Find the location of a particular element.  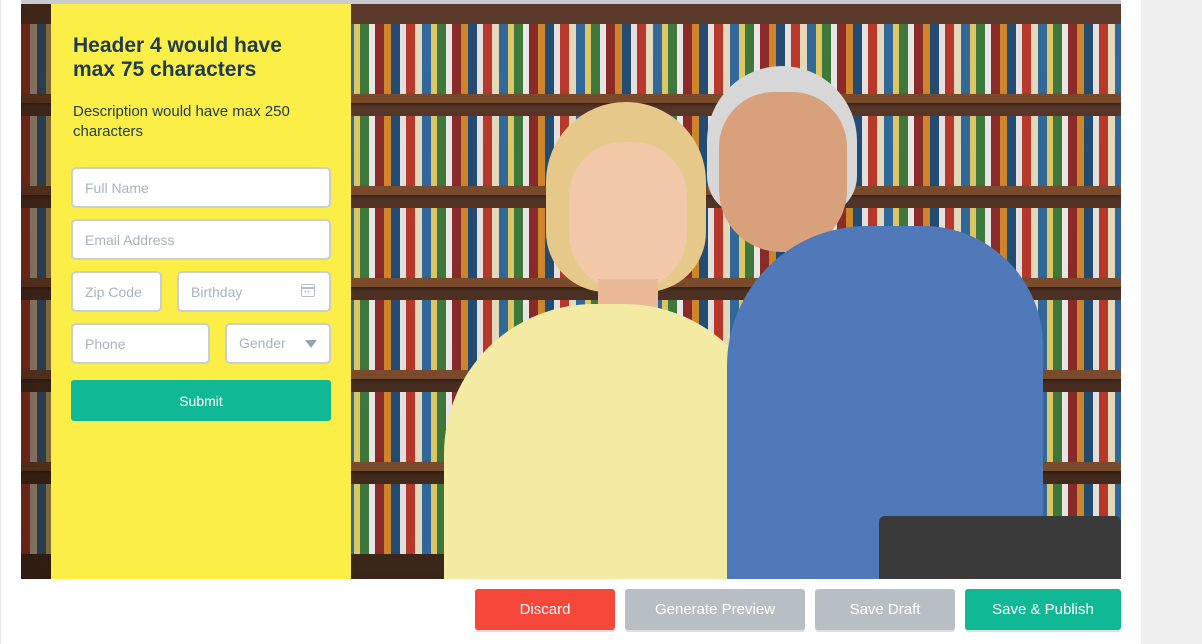

man-face is located at coordinates (783, 172).